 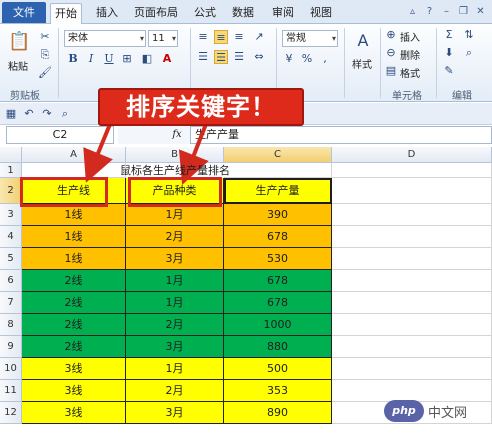 I want to click on tab-review: 审阅, so click(x=283, y=13).